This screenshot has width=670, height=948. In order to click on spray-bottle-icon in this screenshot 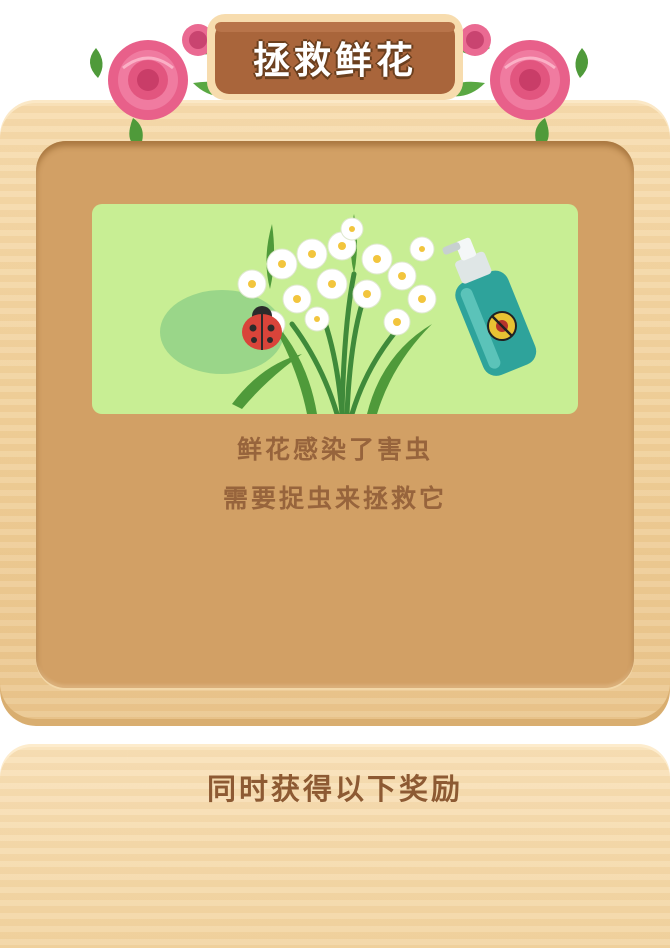, I will do `click(489, 306)`.